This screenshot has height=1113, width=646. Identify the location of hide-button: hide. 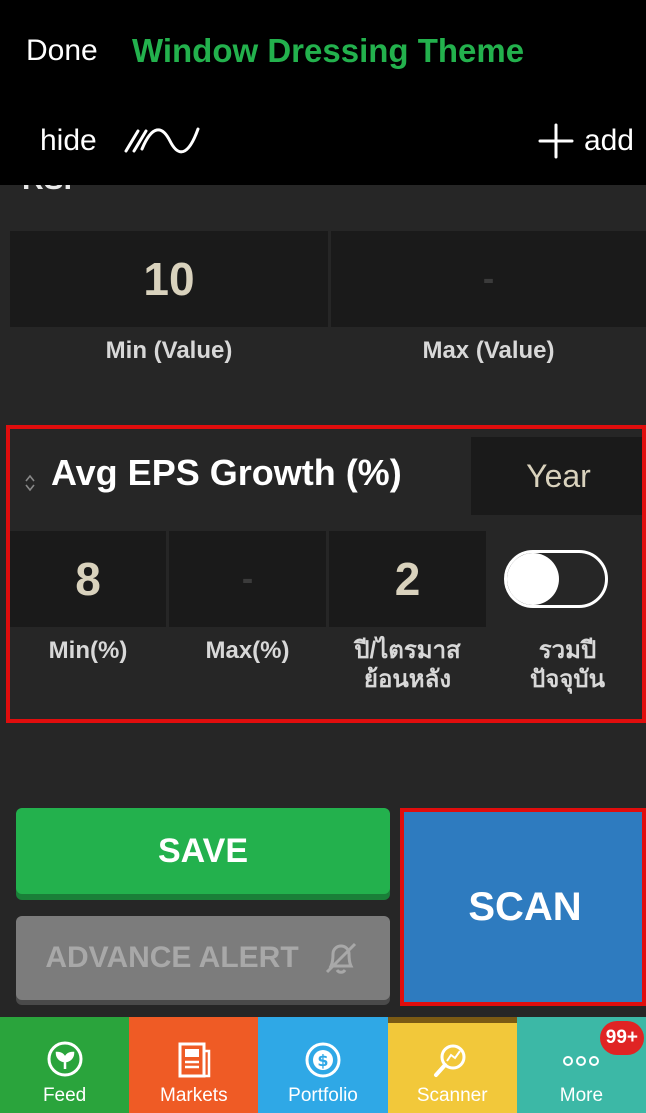
(68, 141).